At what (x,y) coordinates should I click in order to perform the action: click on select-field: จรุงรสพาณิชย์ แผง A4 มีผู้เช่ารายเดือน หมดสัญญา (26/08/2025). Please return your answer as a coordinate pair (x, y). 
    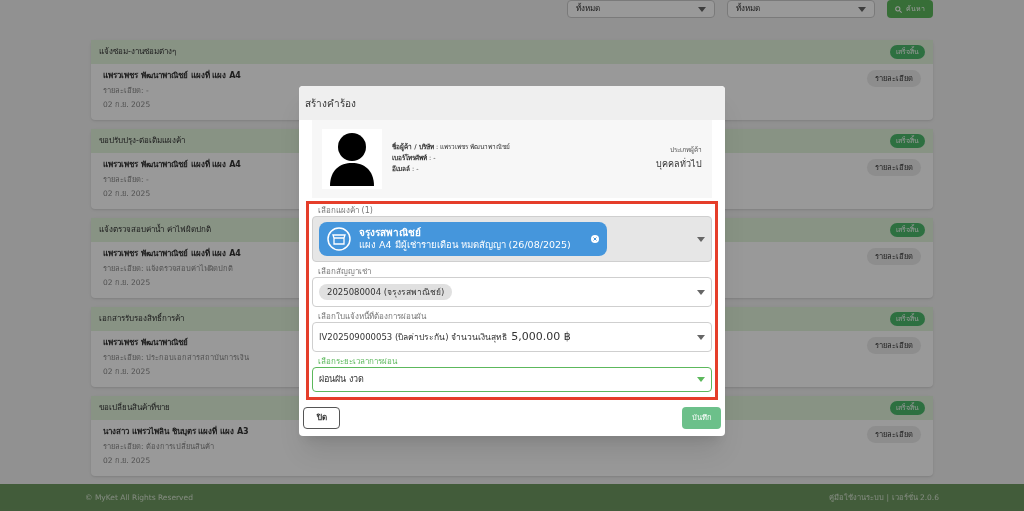
    Looking at the image, I should click on (512, 239).